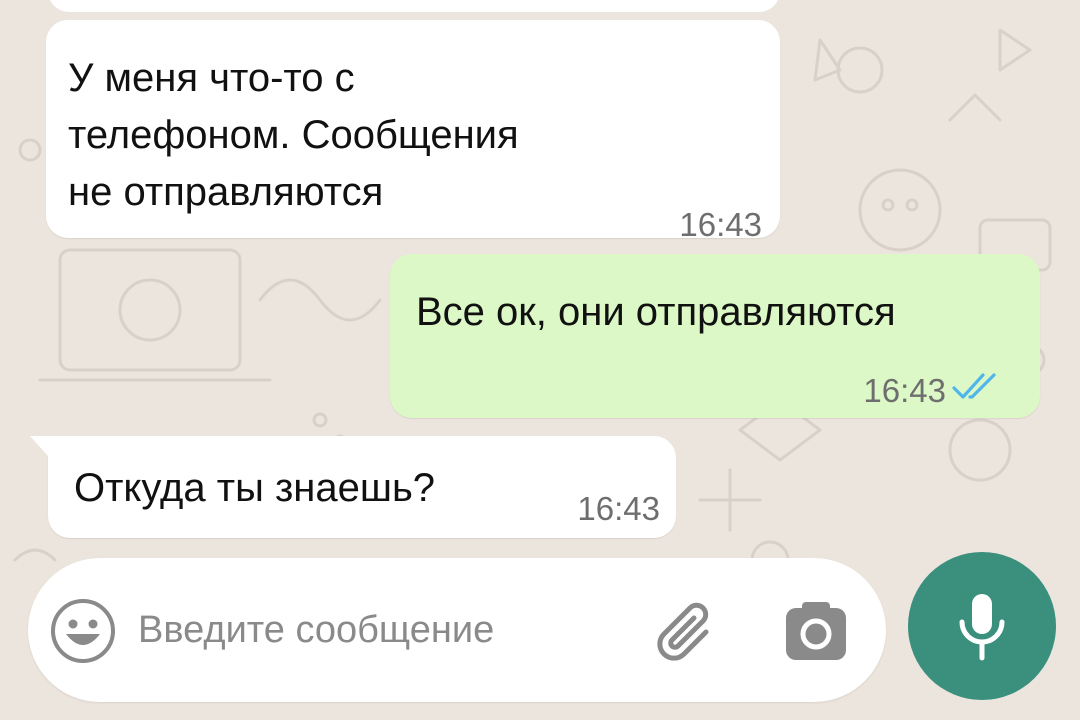  I want to click on voice-record-button, so click(982, 626).